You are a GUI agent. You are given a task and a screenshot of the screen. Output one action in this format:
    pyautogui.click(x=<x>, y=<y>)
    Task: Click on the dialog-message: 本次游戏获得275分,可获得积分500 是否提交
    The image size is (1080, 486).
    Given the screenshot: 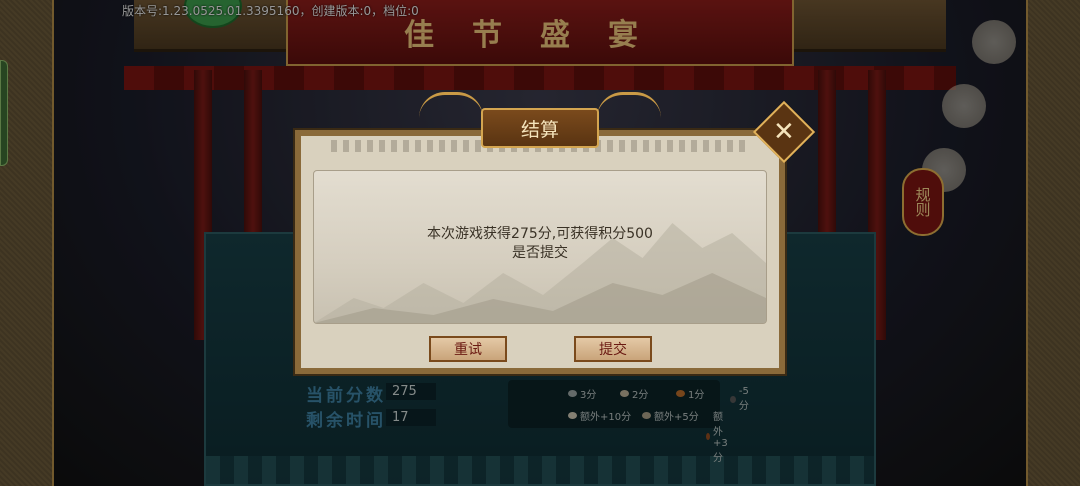 What is the action you would take?
    pyautogui.click(x=540, y=244)
    